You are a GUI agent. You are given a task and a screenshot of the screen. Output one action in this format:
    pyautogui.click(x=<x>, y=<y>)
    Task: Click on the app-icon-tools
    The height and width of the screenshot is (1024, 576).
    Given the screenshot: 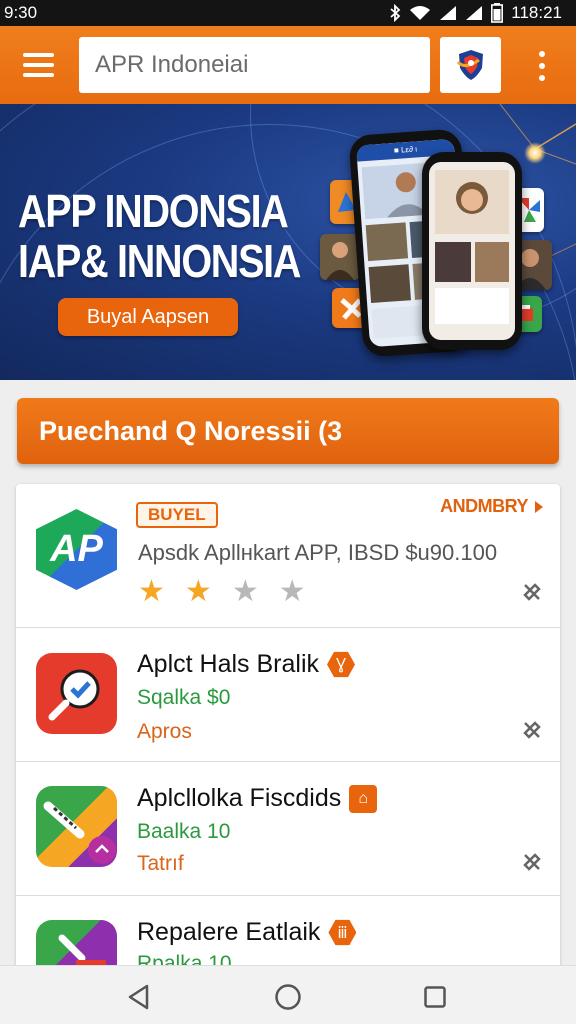 What is the action you would take?
    pyautogui.click(x=76, y=826)
    